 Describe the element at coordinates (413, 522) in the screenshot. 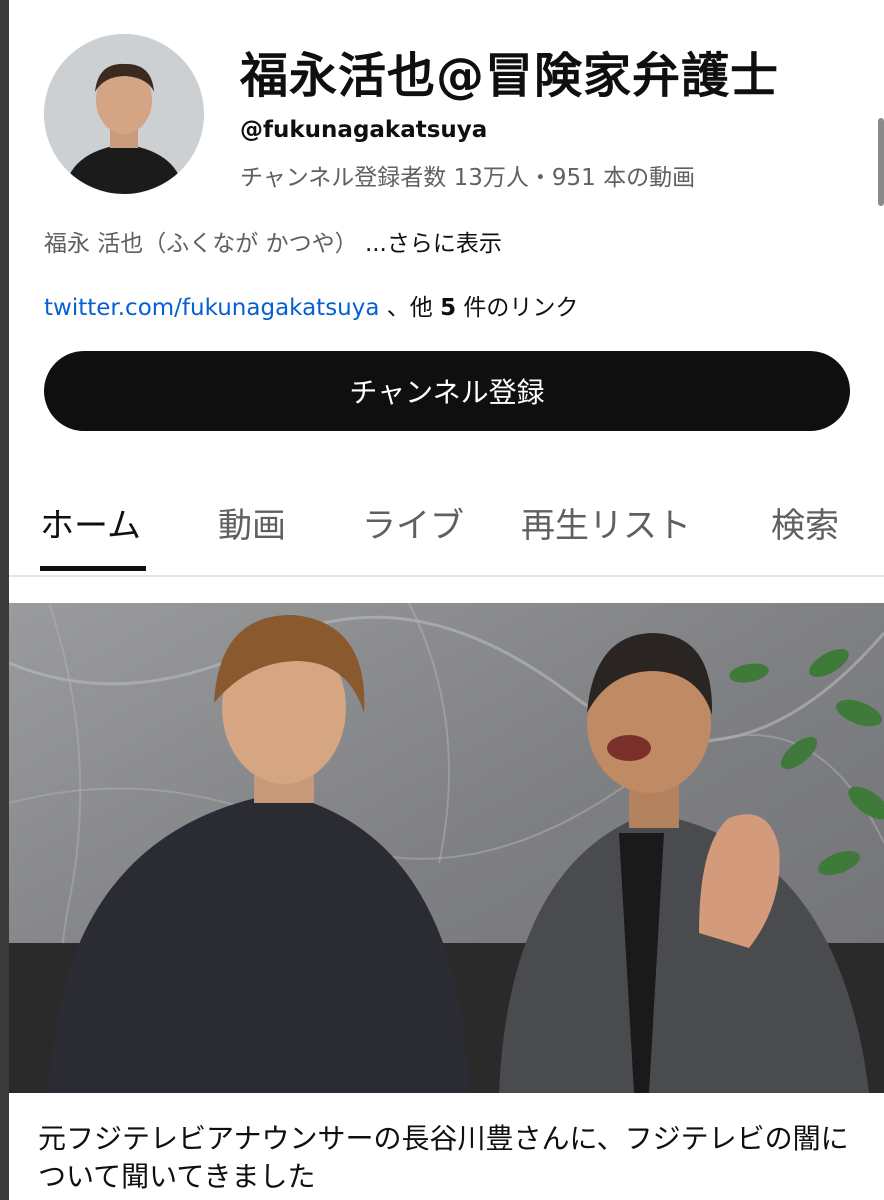

I see `tab-live: ライブ` at that location.